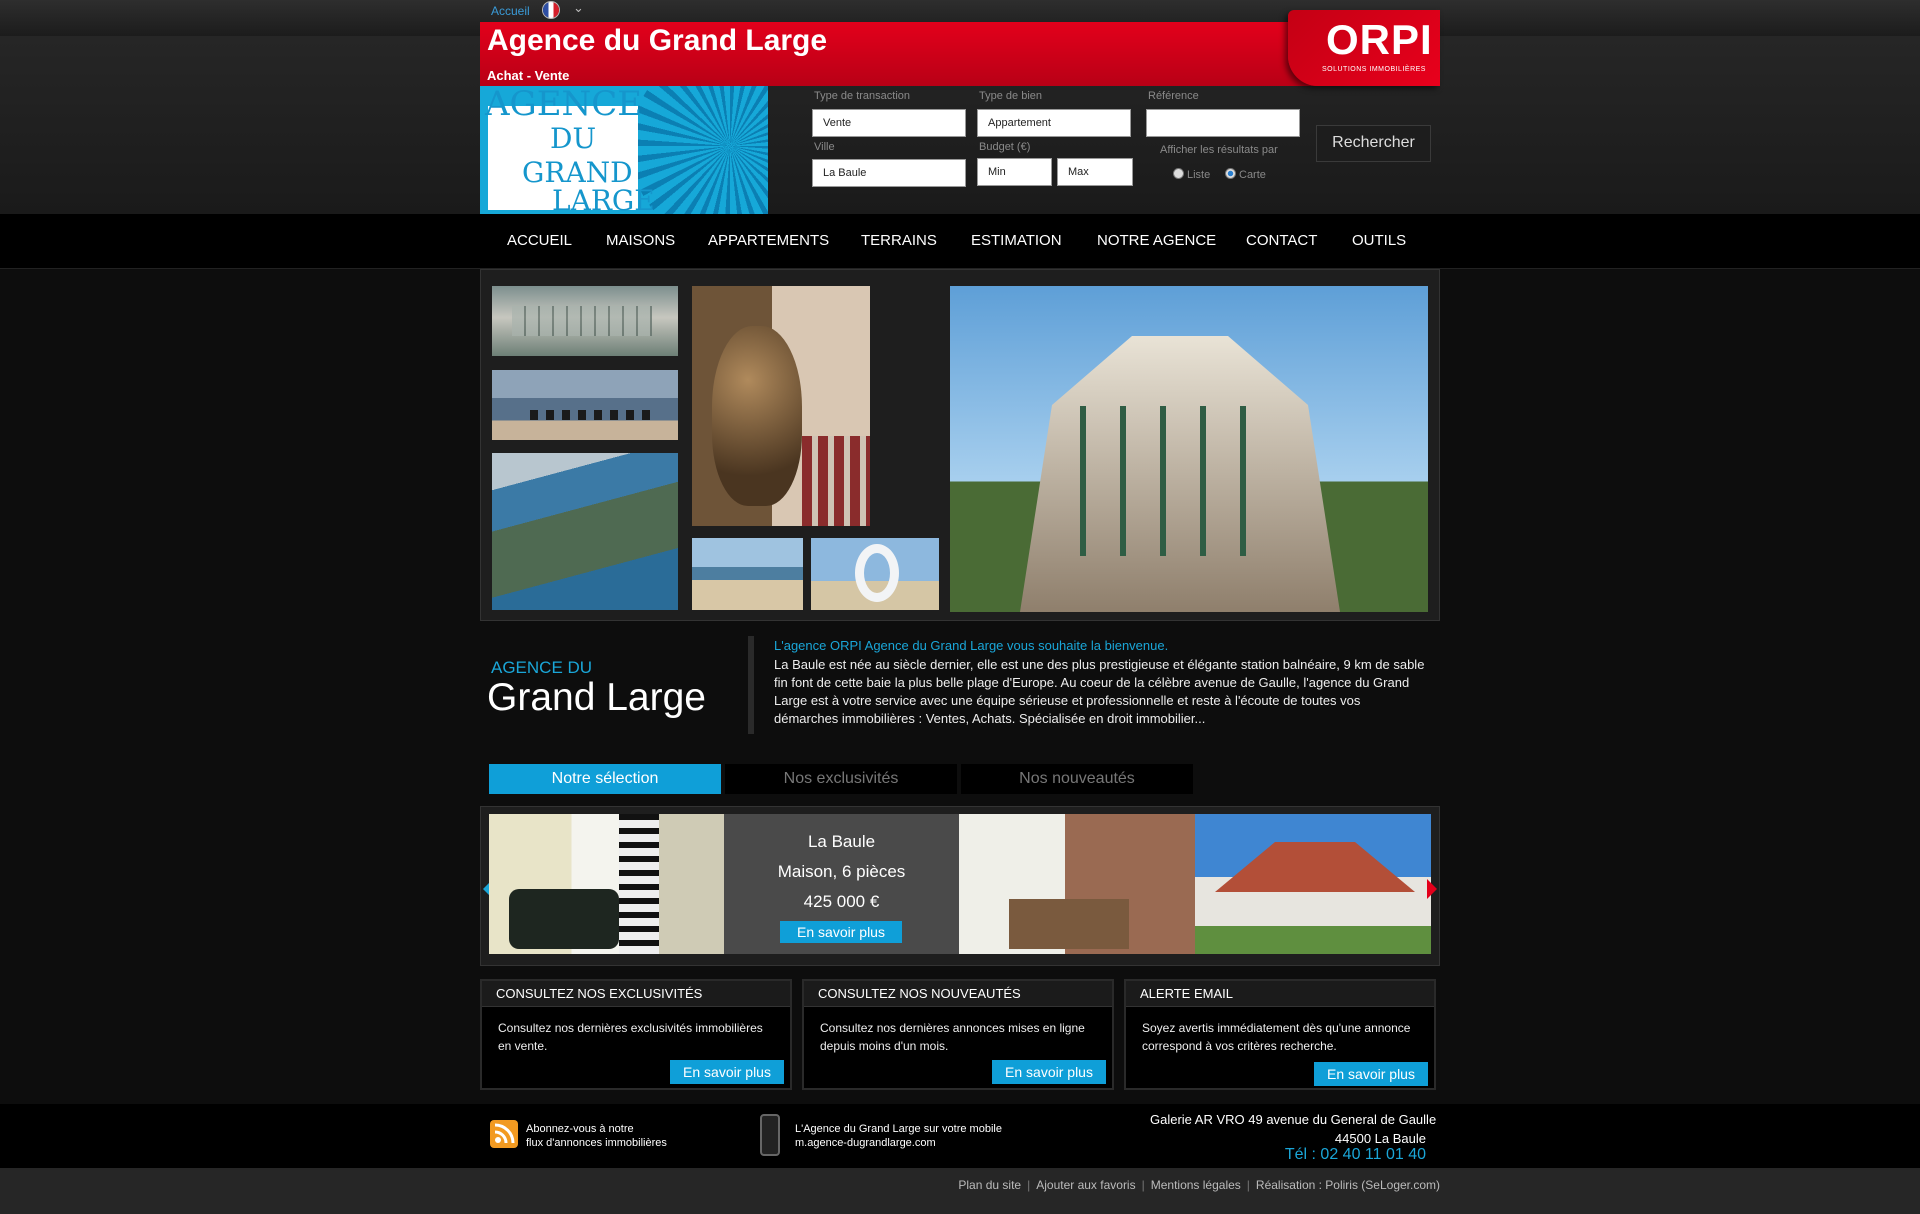 Image resolution: width=1920 pixels, height=1214 pixels. Describe the element at coordinates (1010, 96) in the screenshot. I see `property-type-label: Type de bien` at that location.